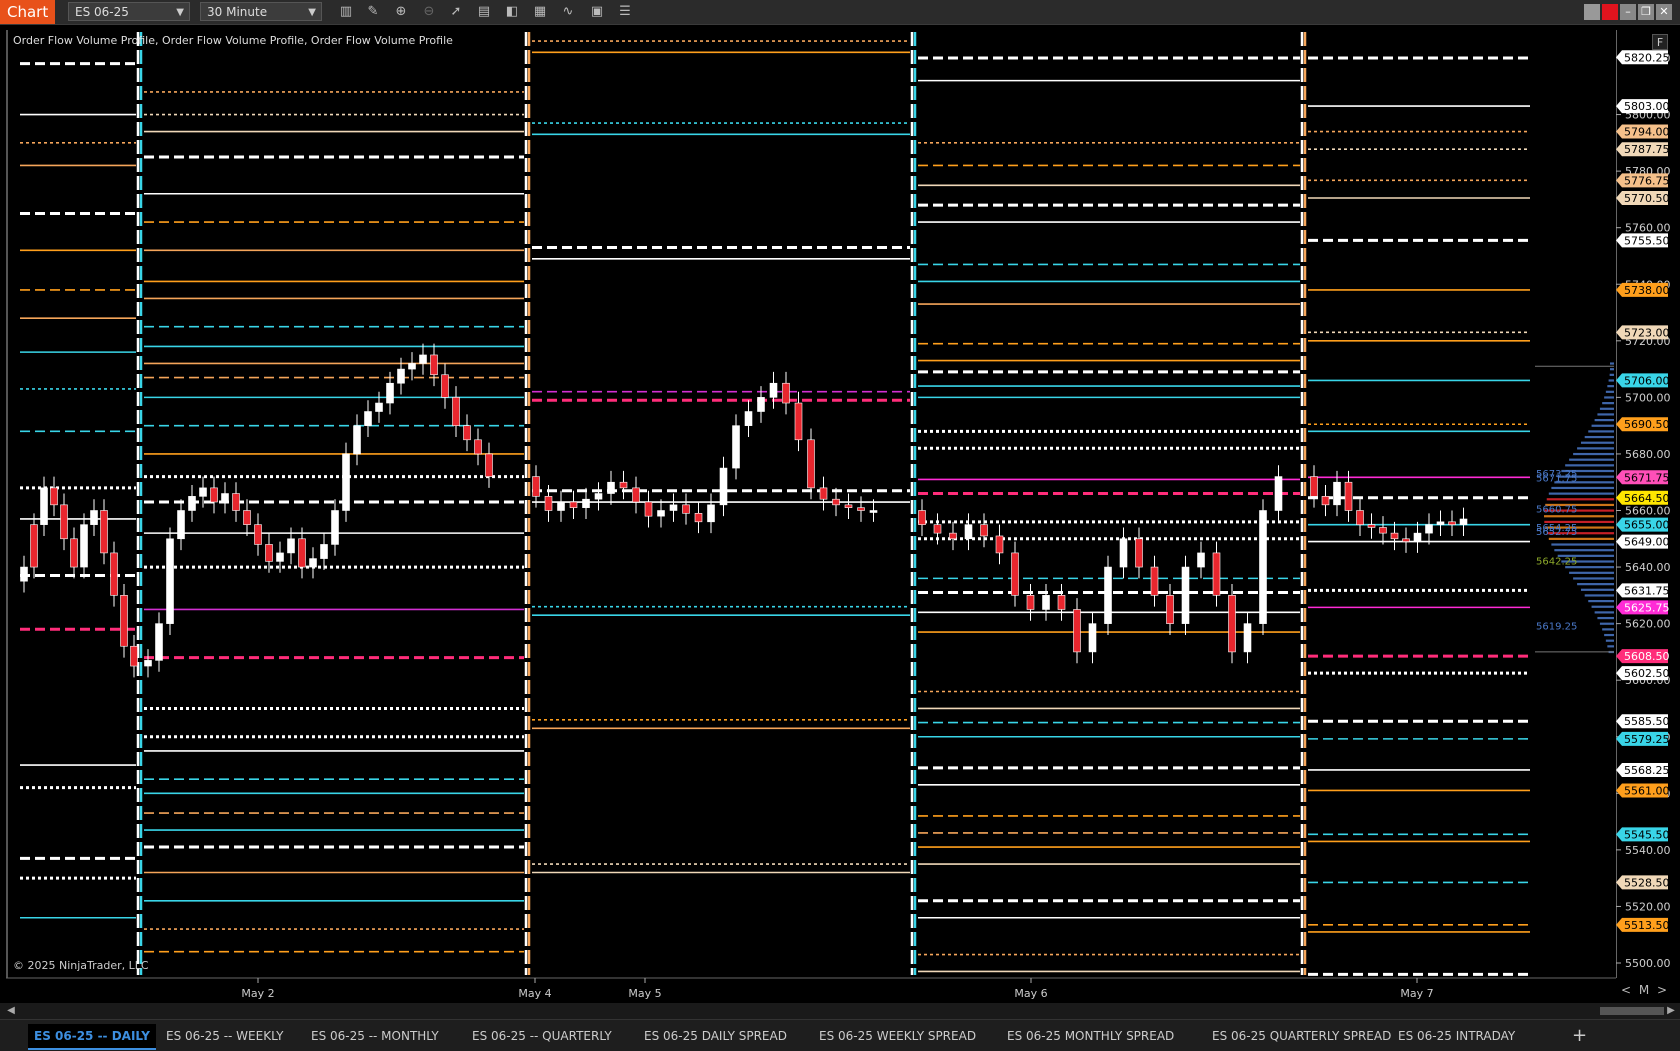  What do you see at coordinates (1648, 906) in the screenshot?
I see `price-tick-label: 5520.00` at bounding box center [1648, 906].